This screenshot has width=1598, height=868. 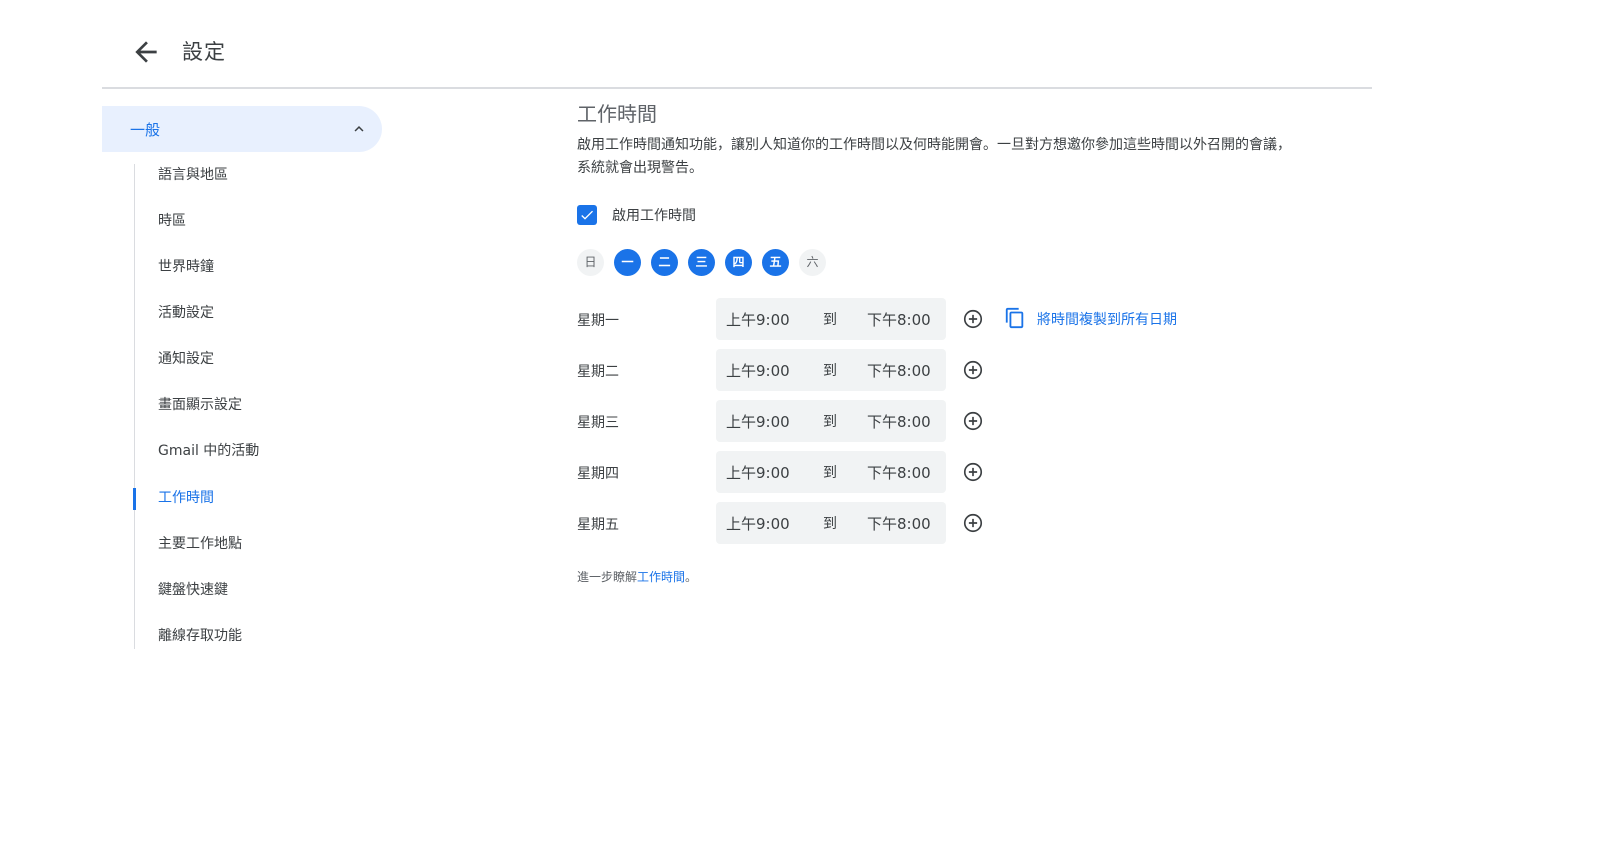 What do you see at coordinates (738, 262) in the screenshot?
I see `day-toggle-thu: 四` at bounding box center [738, 262].